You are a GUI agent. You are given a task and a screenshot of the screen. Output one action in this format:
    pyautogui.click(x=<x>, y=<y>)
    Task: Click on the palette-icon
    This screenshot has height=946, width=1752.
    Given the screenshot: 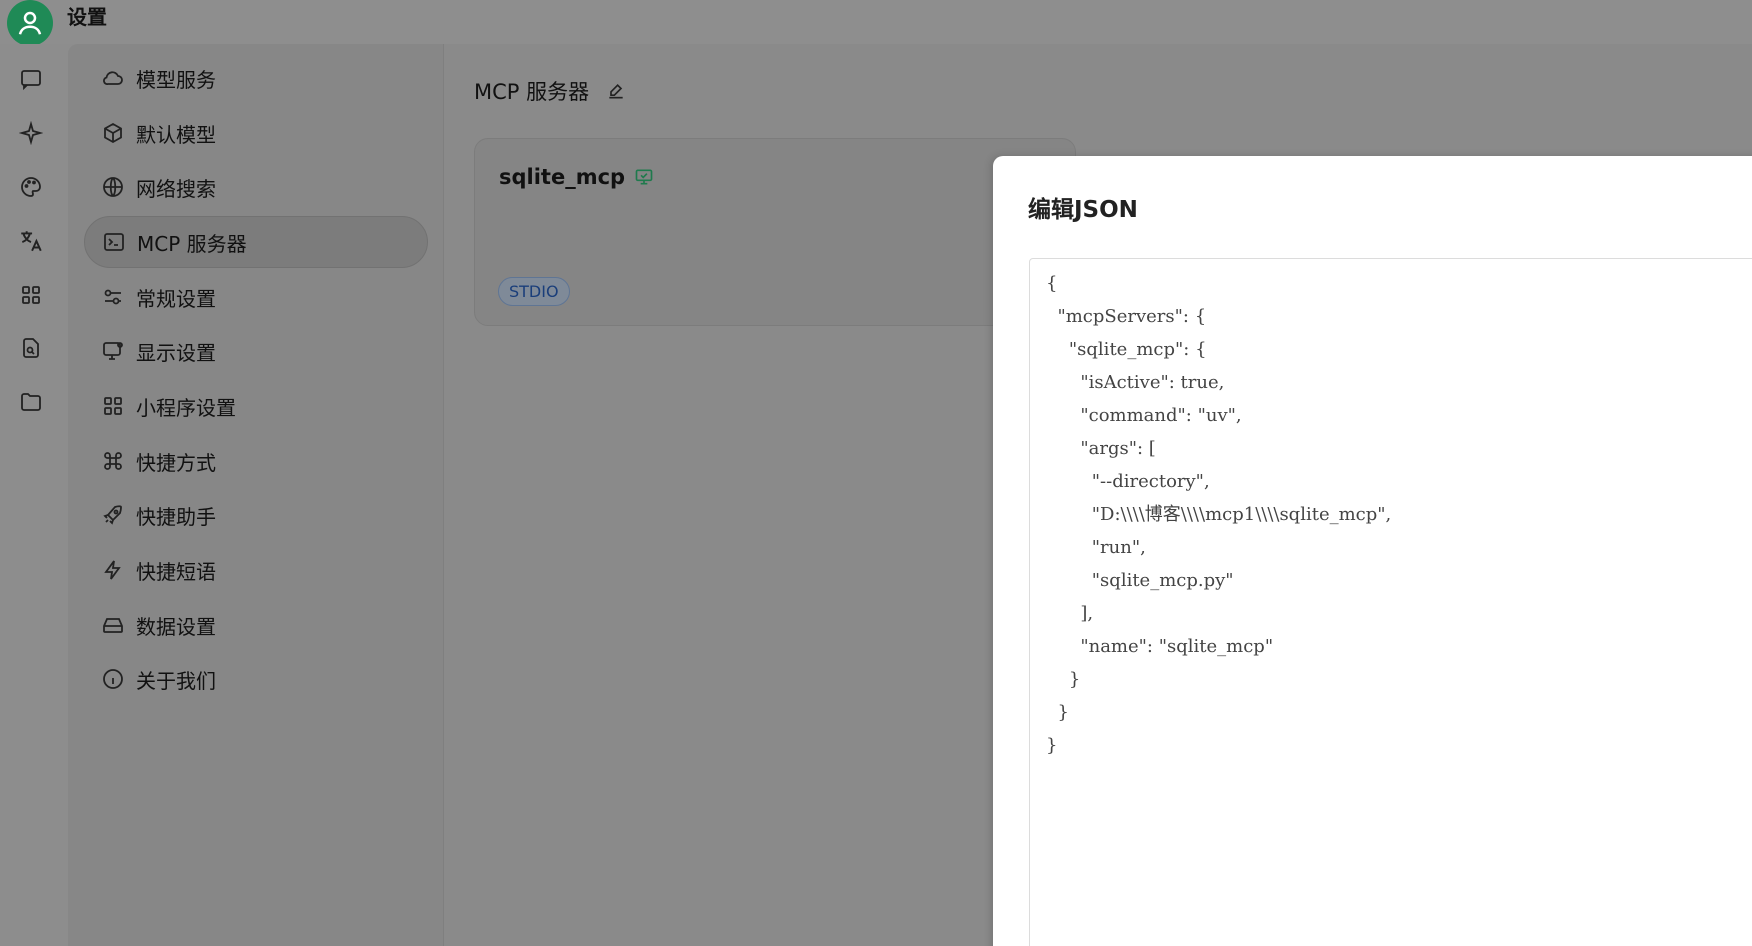 What is the action you would take?
    pyautogui.click(x=31, y=187)
    